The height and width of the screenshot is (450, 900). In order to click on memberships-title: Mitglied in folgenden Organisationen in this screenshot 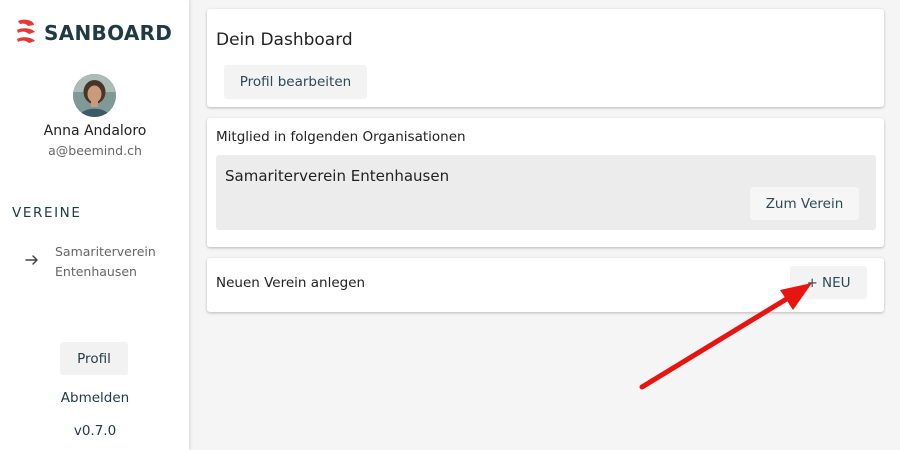, I will do `click(341, 137)`.